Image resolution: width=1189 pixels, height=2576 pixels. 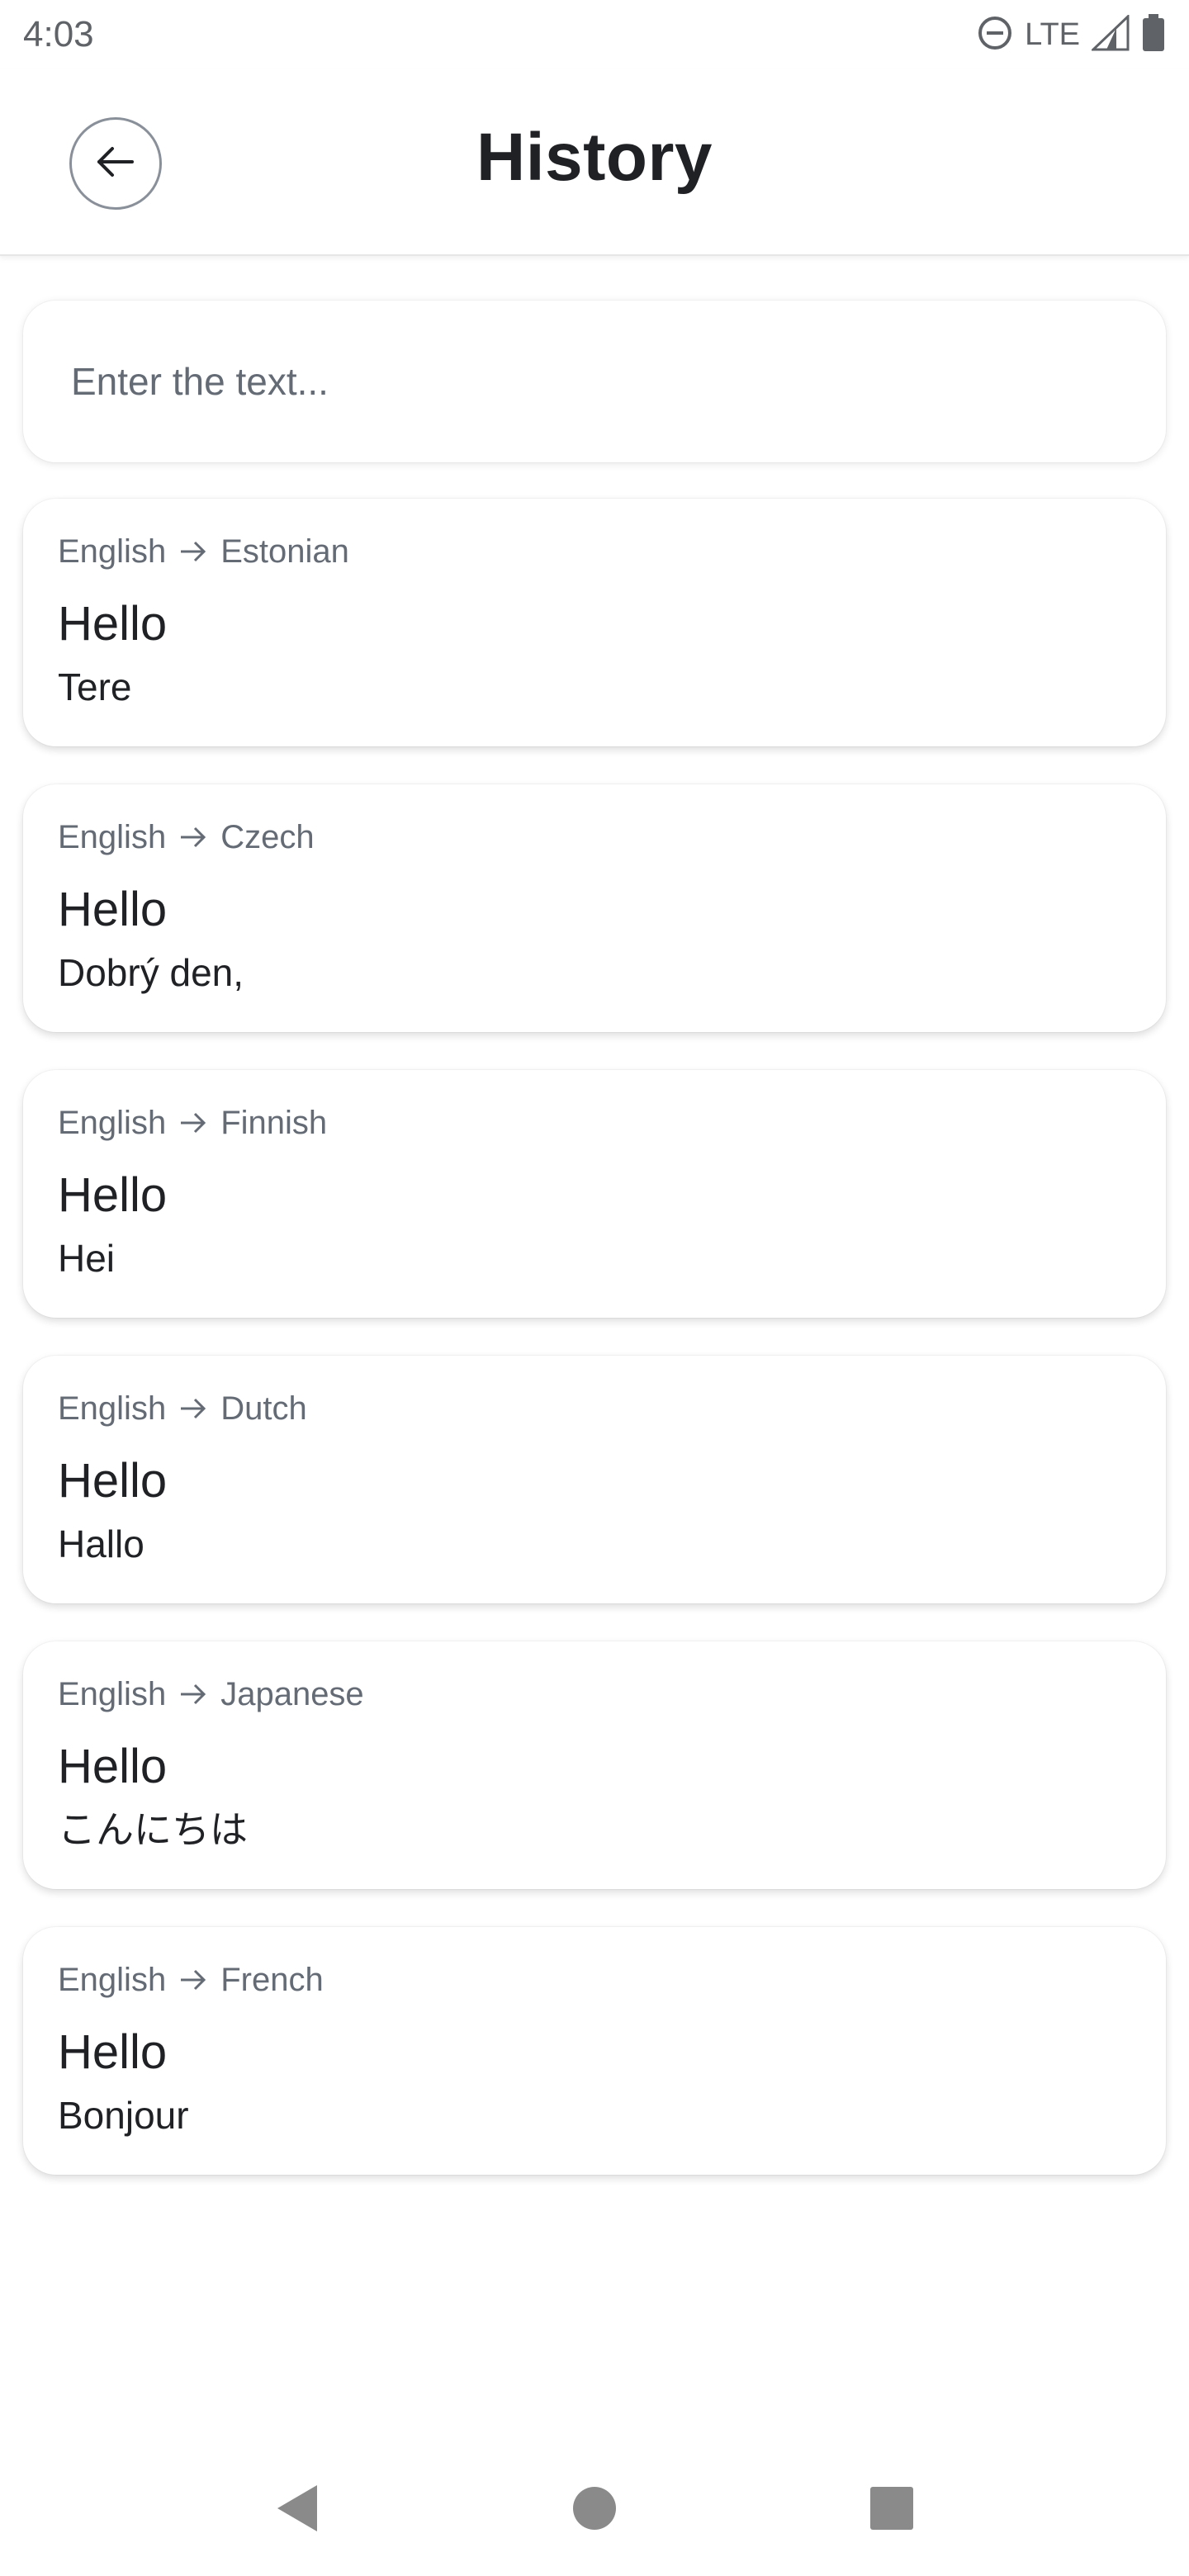 I want to click on language-pair: English Dutch, so click(x=594, y=1408).